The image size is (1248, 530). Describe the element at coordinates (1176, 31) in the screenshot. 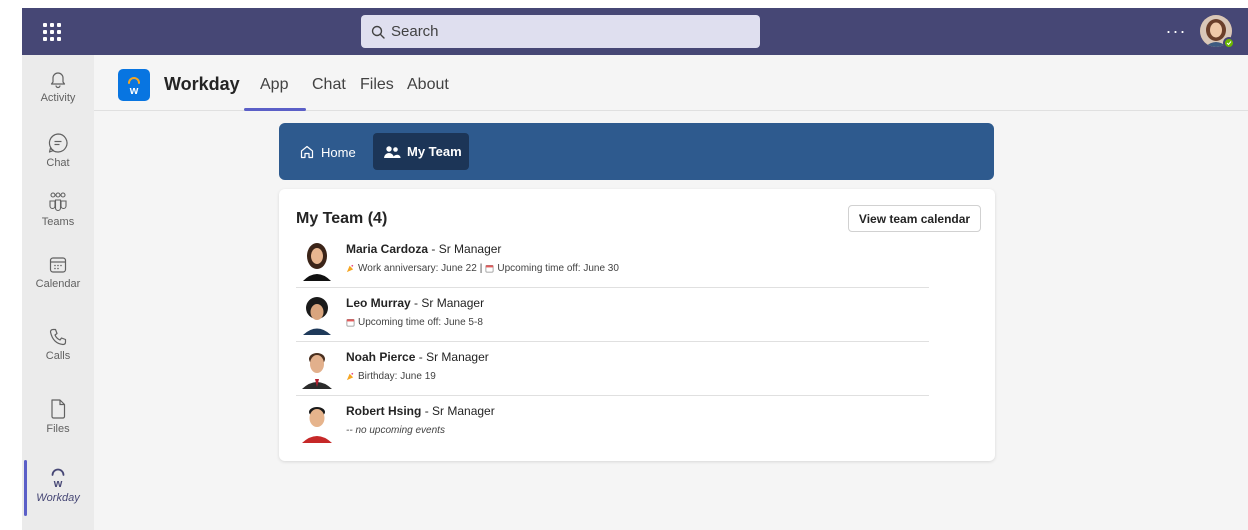

I see `more-options-button: ···` at that location.